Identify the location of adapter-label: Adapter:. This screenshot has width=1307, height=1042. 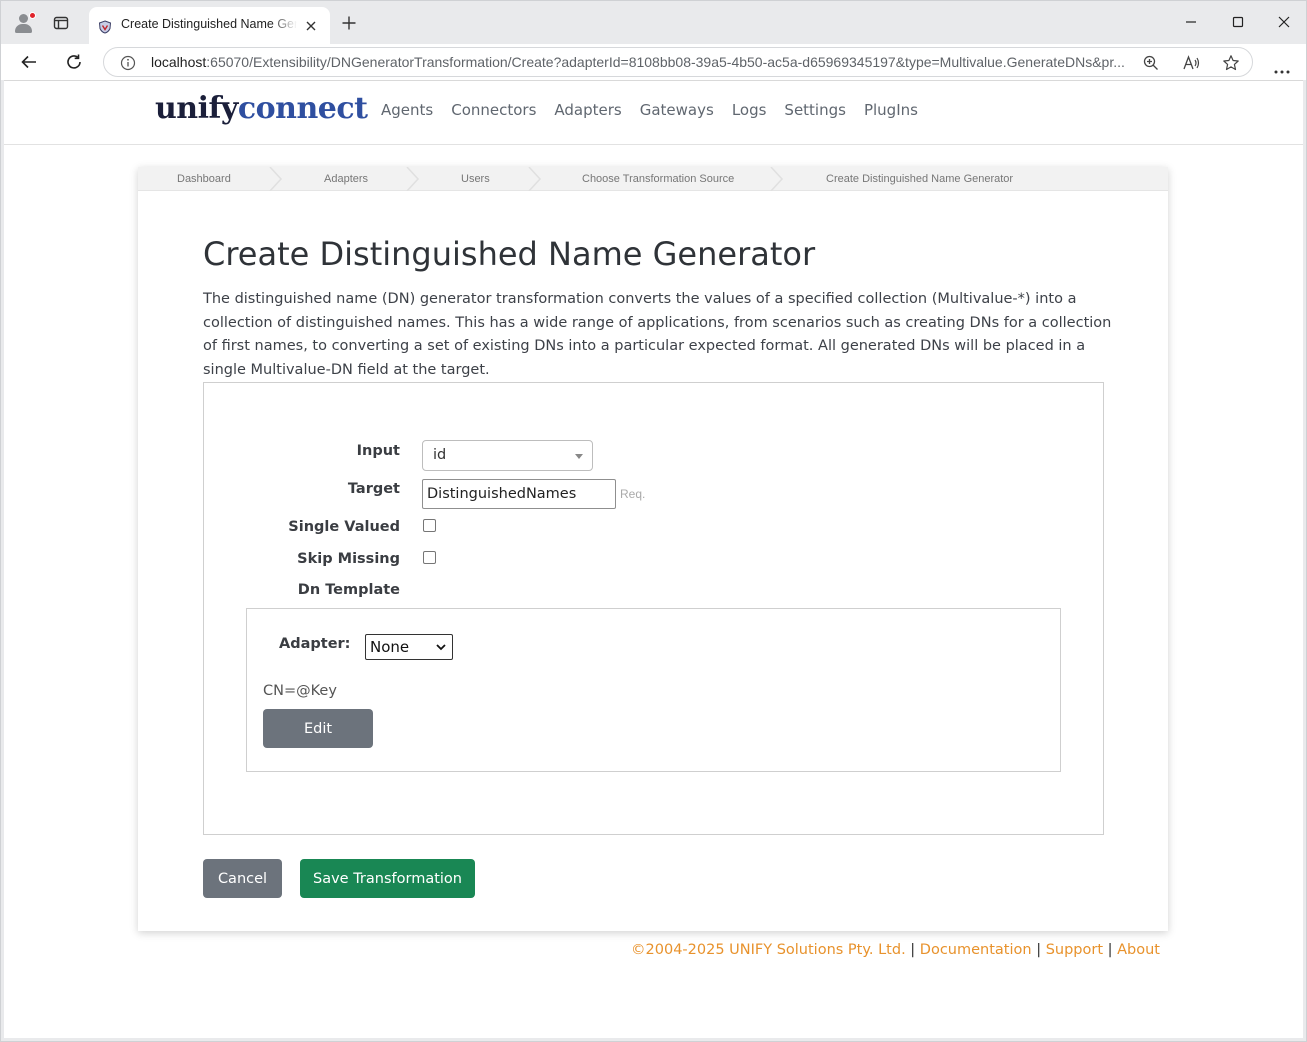
(315, 644).